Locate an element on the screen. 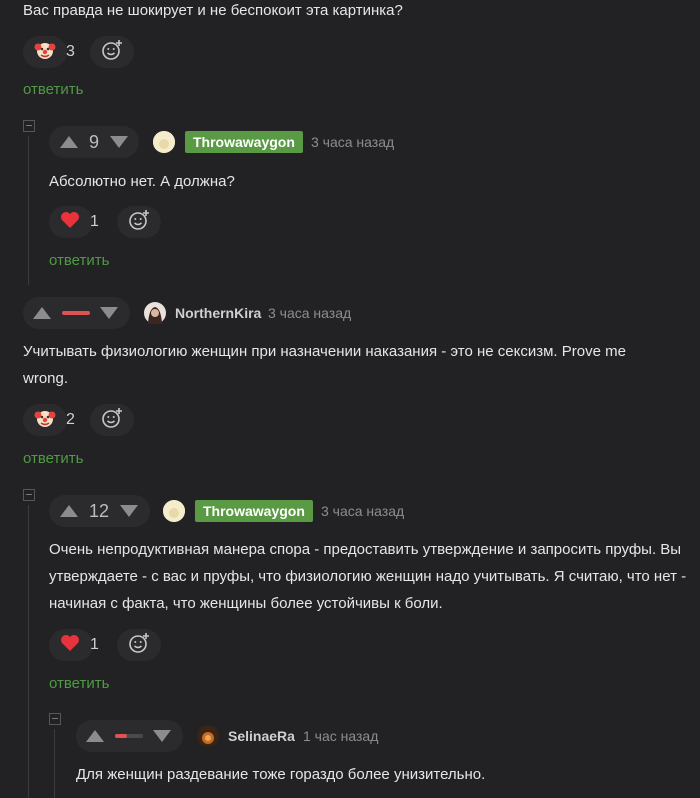 Image resolution: width=700 pixels, height=798 pixels. vote-box: 12 is located at coordinates (99, 511).